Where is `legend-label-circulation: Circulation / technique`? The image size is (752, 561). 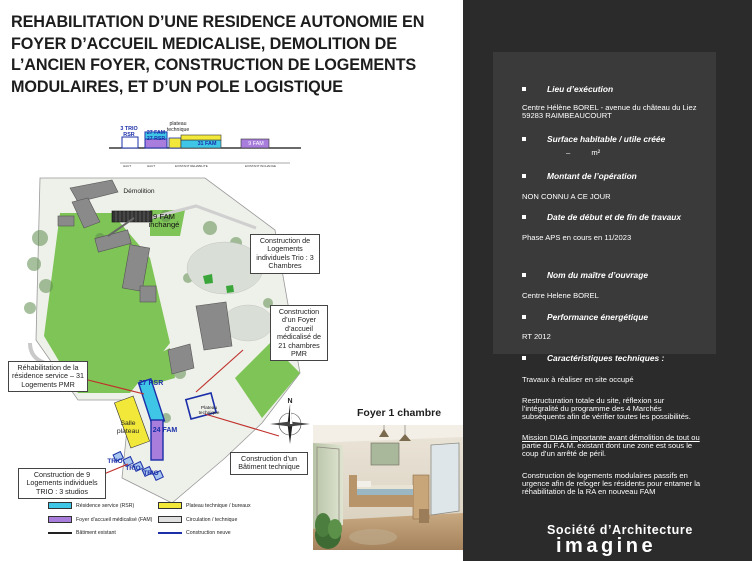 legend-label-circulation: Circulation / technique is located at coordinates (212, 519).